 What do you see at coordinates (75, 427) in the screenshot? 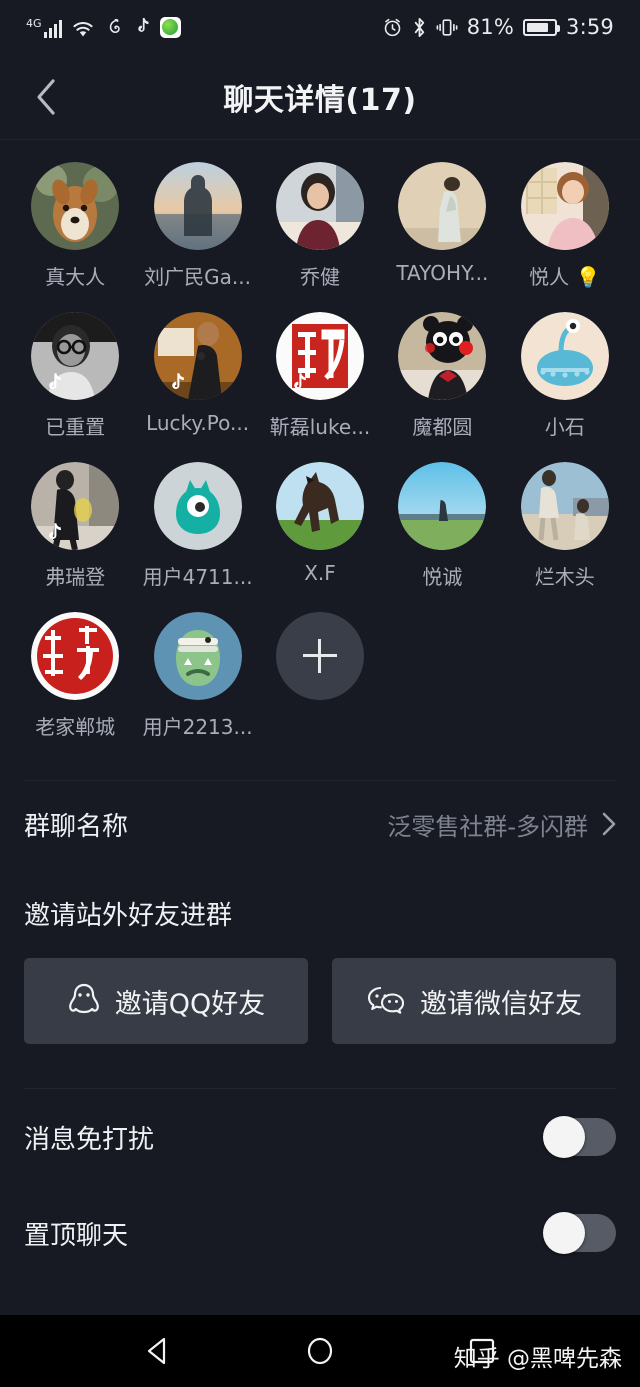
I see `member-name: 已重置` at bounding box center [75, 427].